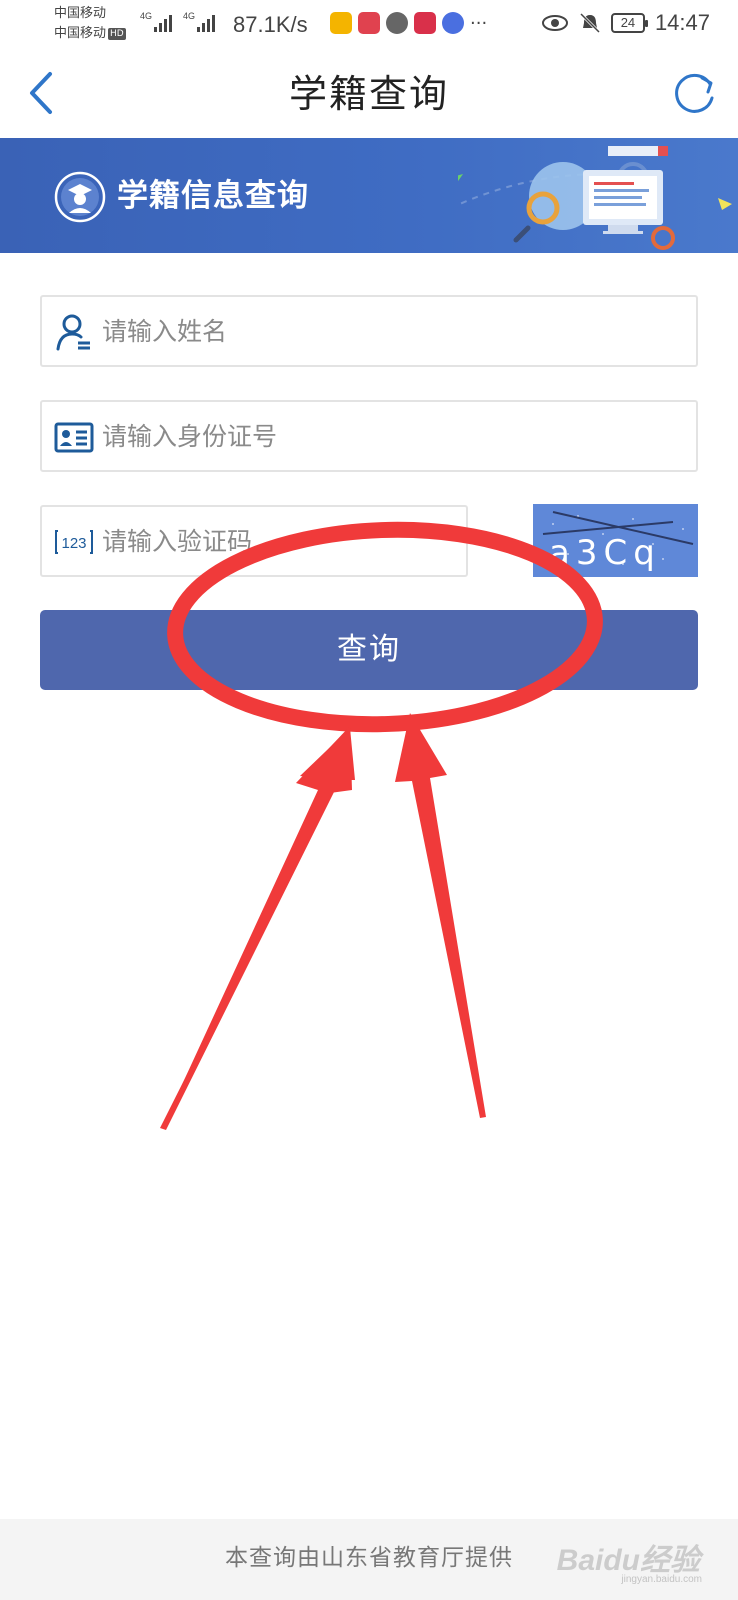  What do you see at coordinates (213, 196) in the screenshot?
I see `banner-title: 学籍信息查询` at bounding box center [213, 196].